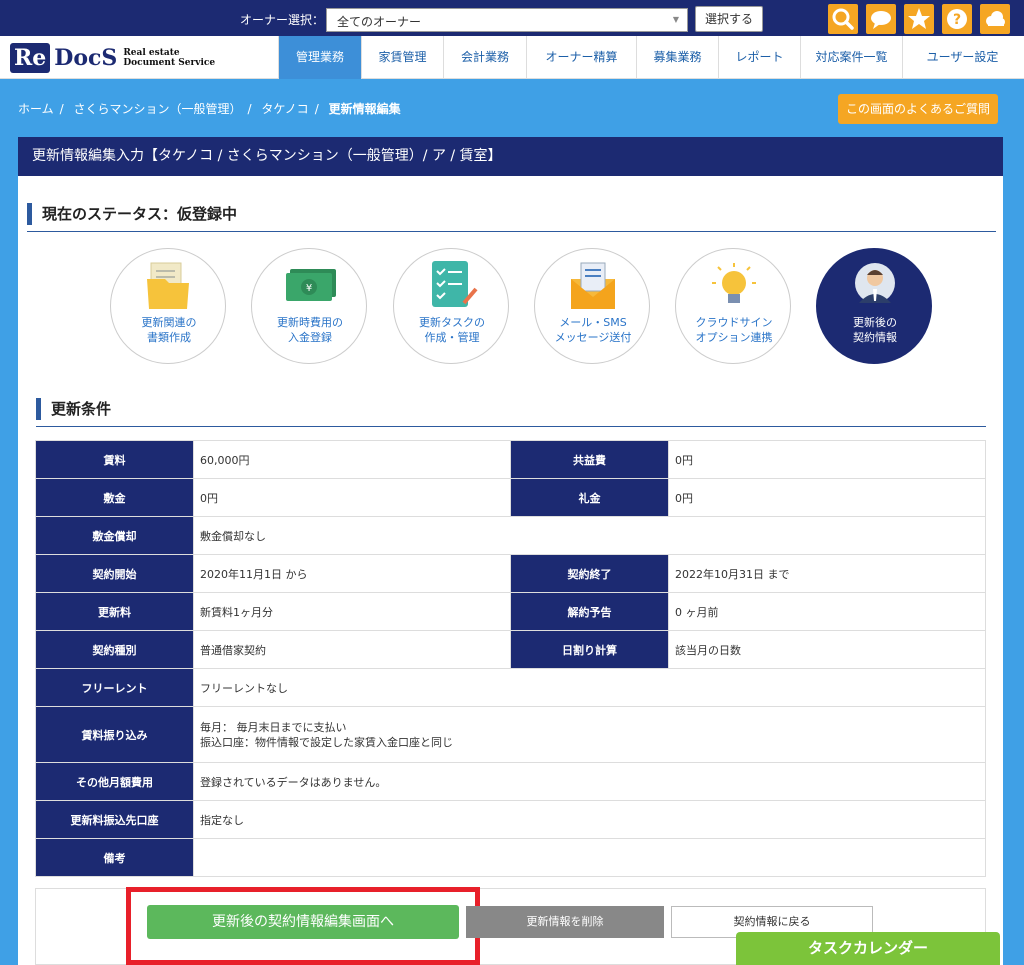 The image size is (1024, 965). Describe the element at coordinates (352, 649) in the screenshot. I see `contract-type-value: 普通借家契約` at that location.